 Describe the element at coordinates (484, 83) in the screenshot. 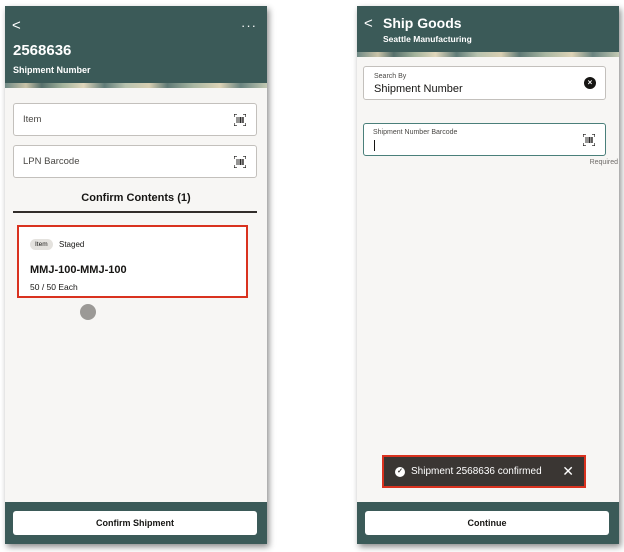

I see `search-by-select: Search By Shipment Number ×` at that location.